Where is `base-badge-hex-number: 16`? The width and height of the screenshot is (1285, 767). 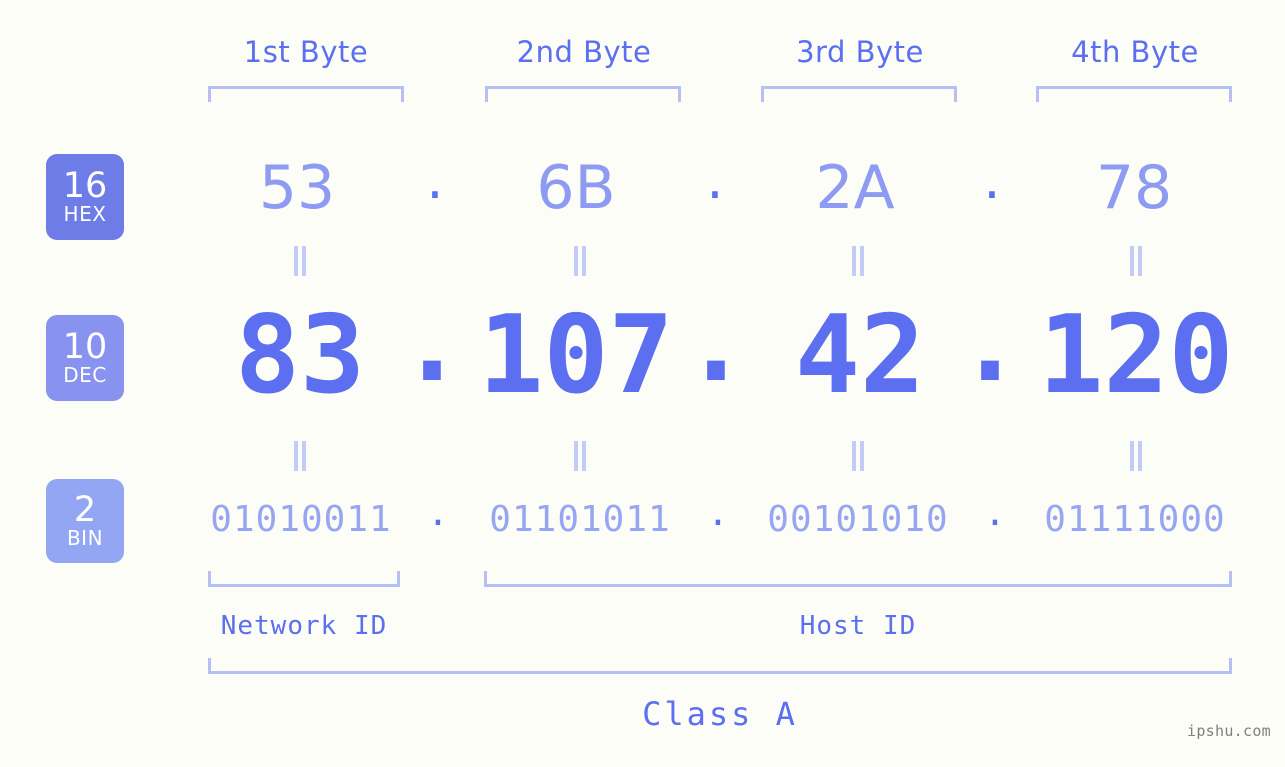
base-badge-hex-number: 16 is located at coordinates (85, 185).